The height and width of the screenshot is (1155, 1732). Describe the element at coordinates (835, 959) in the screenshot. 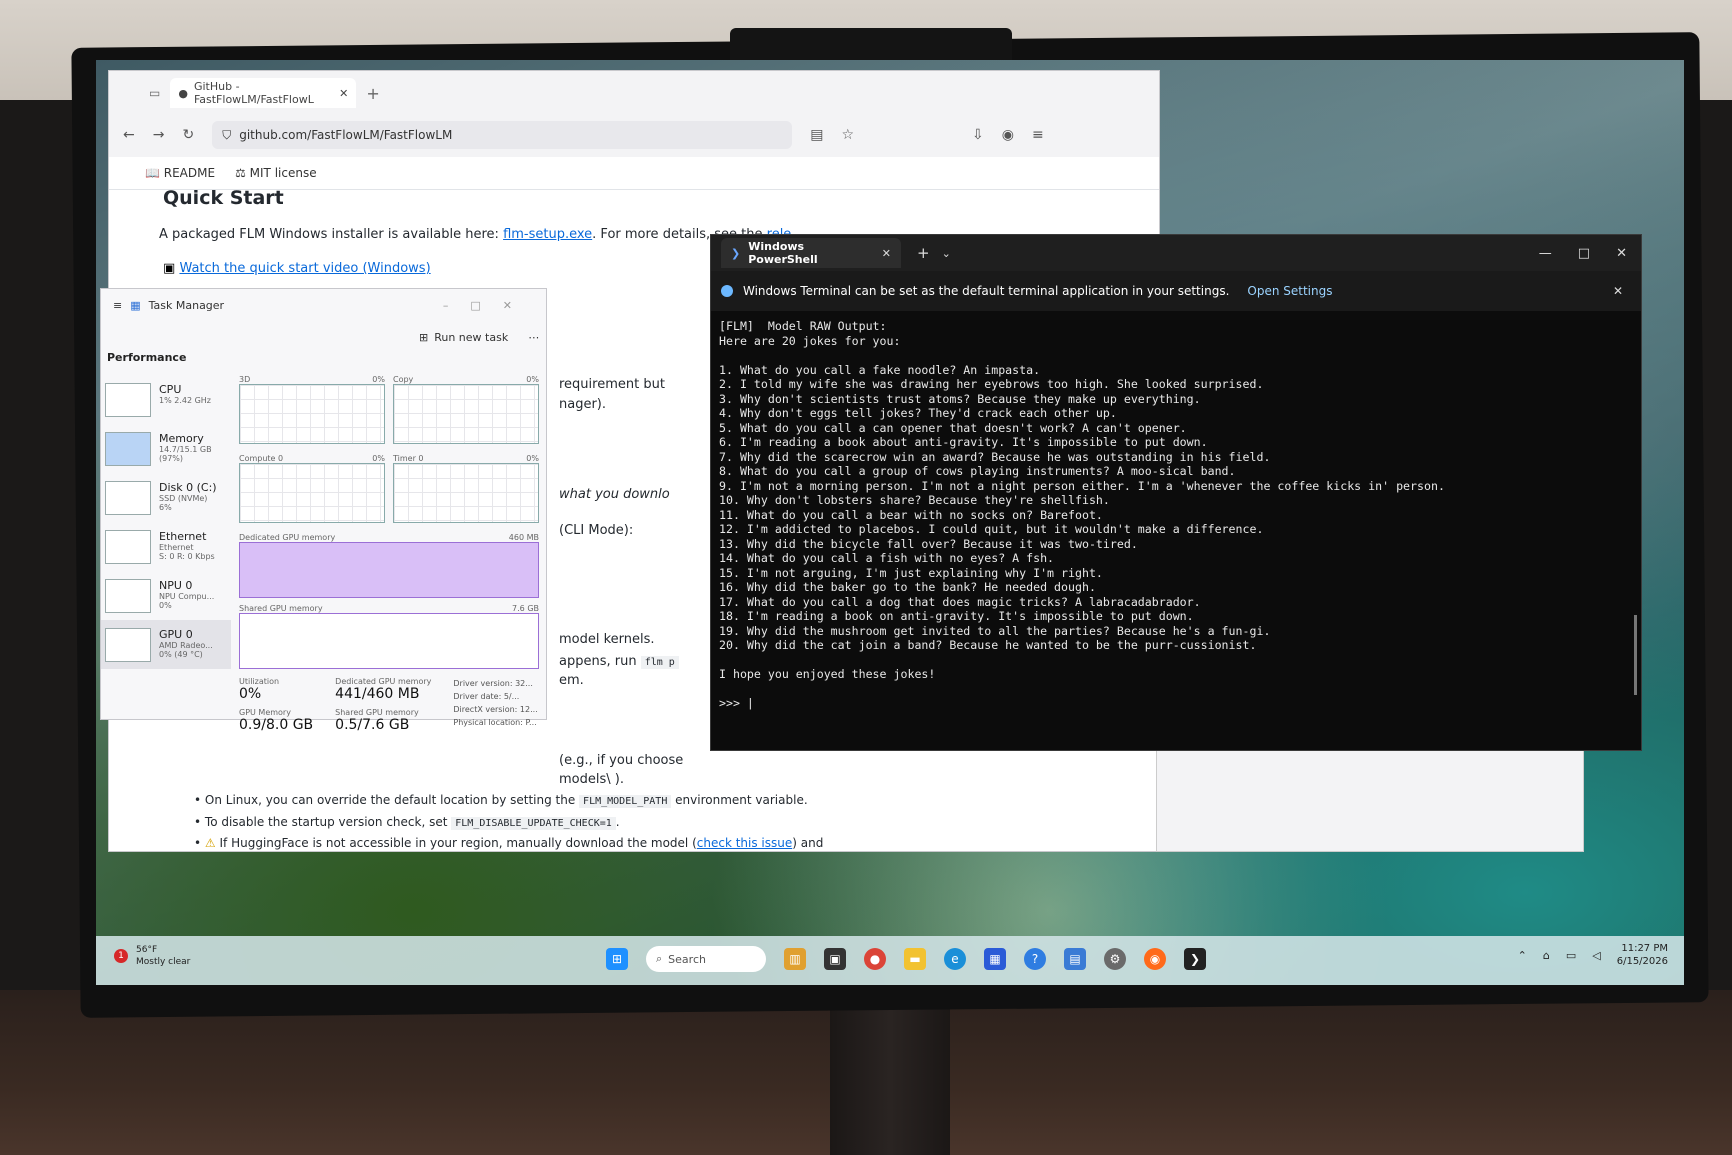

I see `task-view-icon: ▣` at that location.